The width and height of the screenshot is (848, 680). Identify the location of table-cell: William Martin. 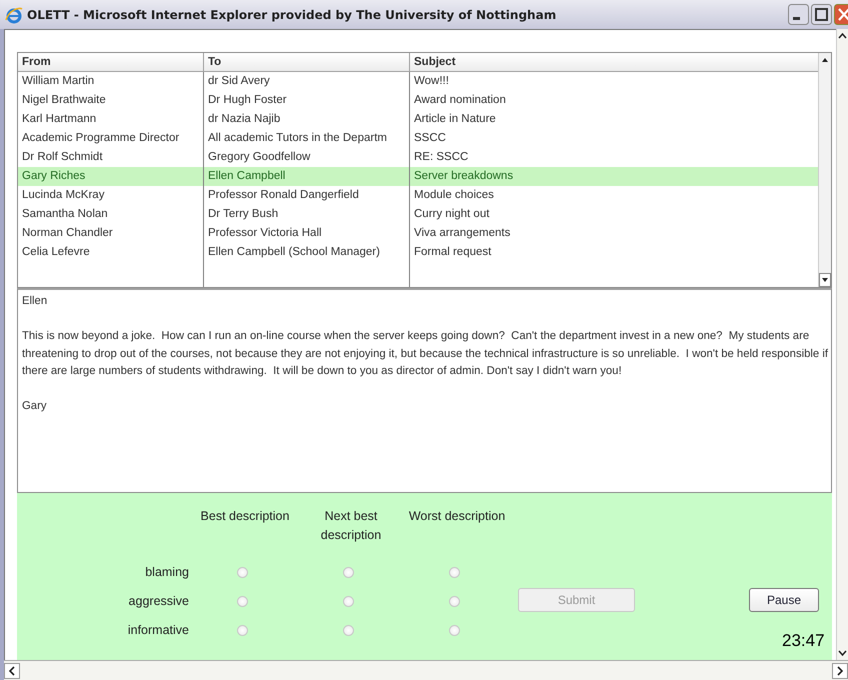
(111, 81).